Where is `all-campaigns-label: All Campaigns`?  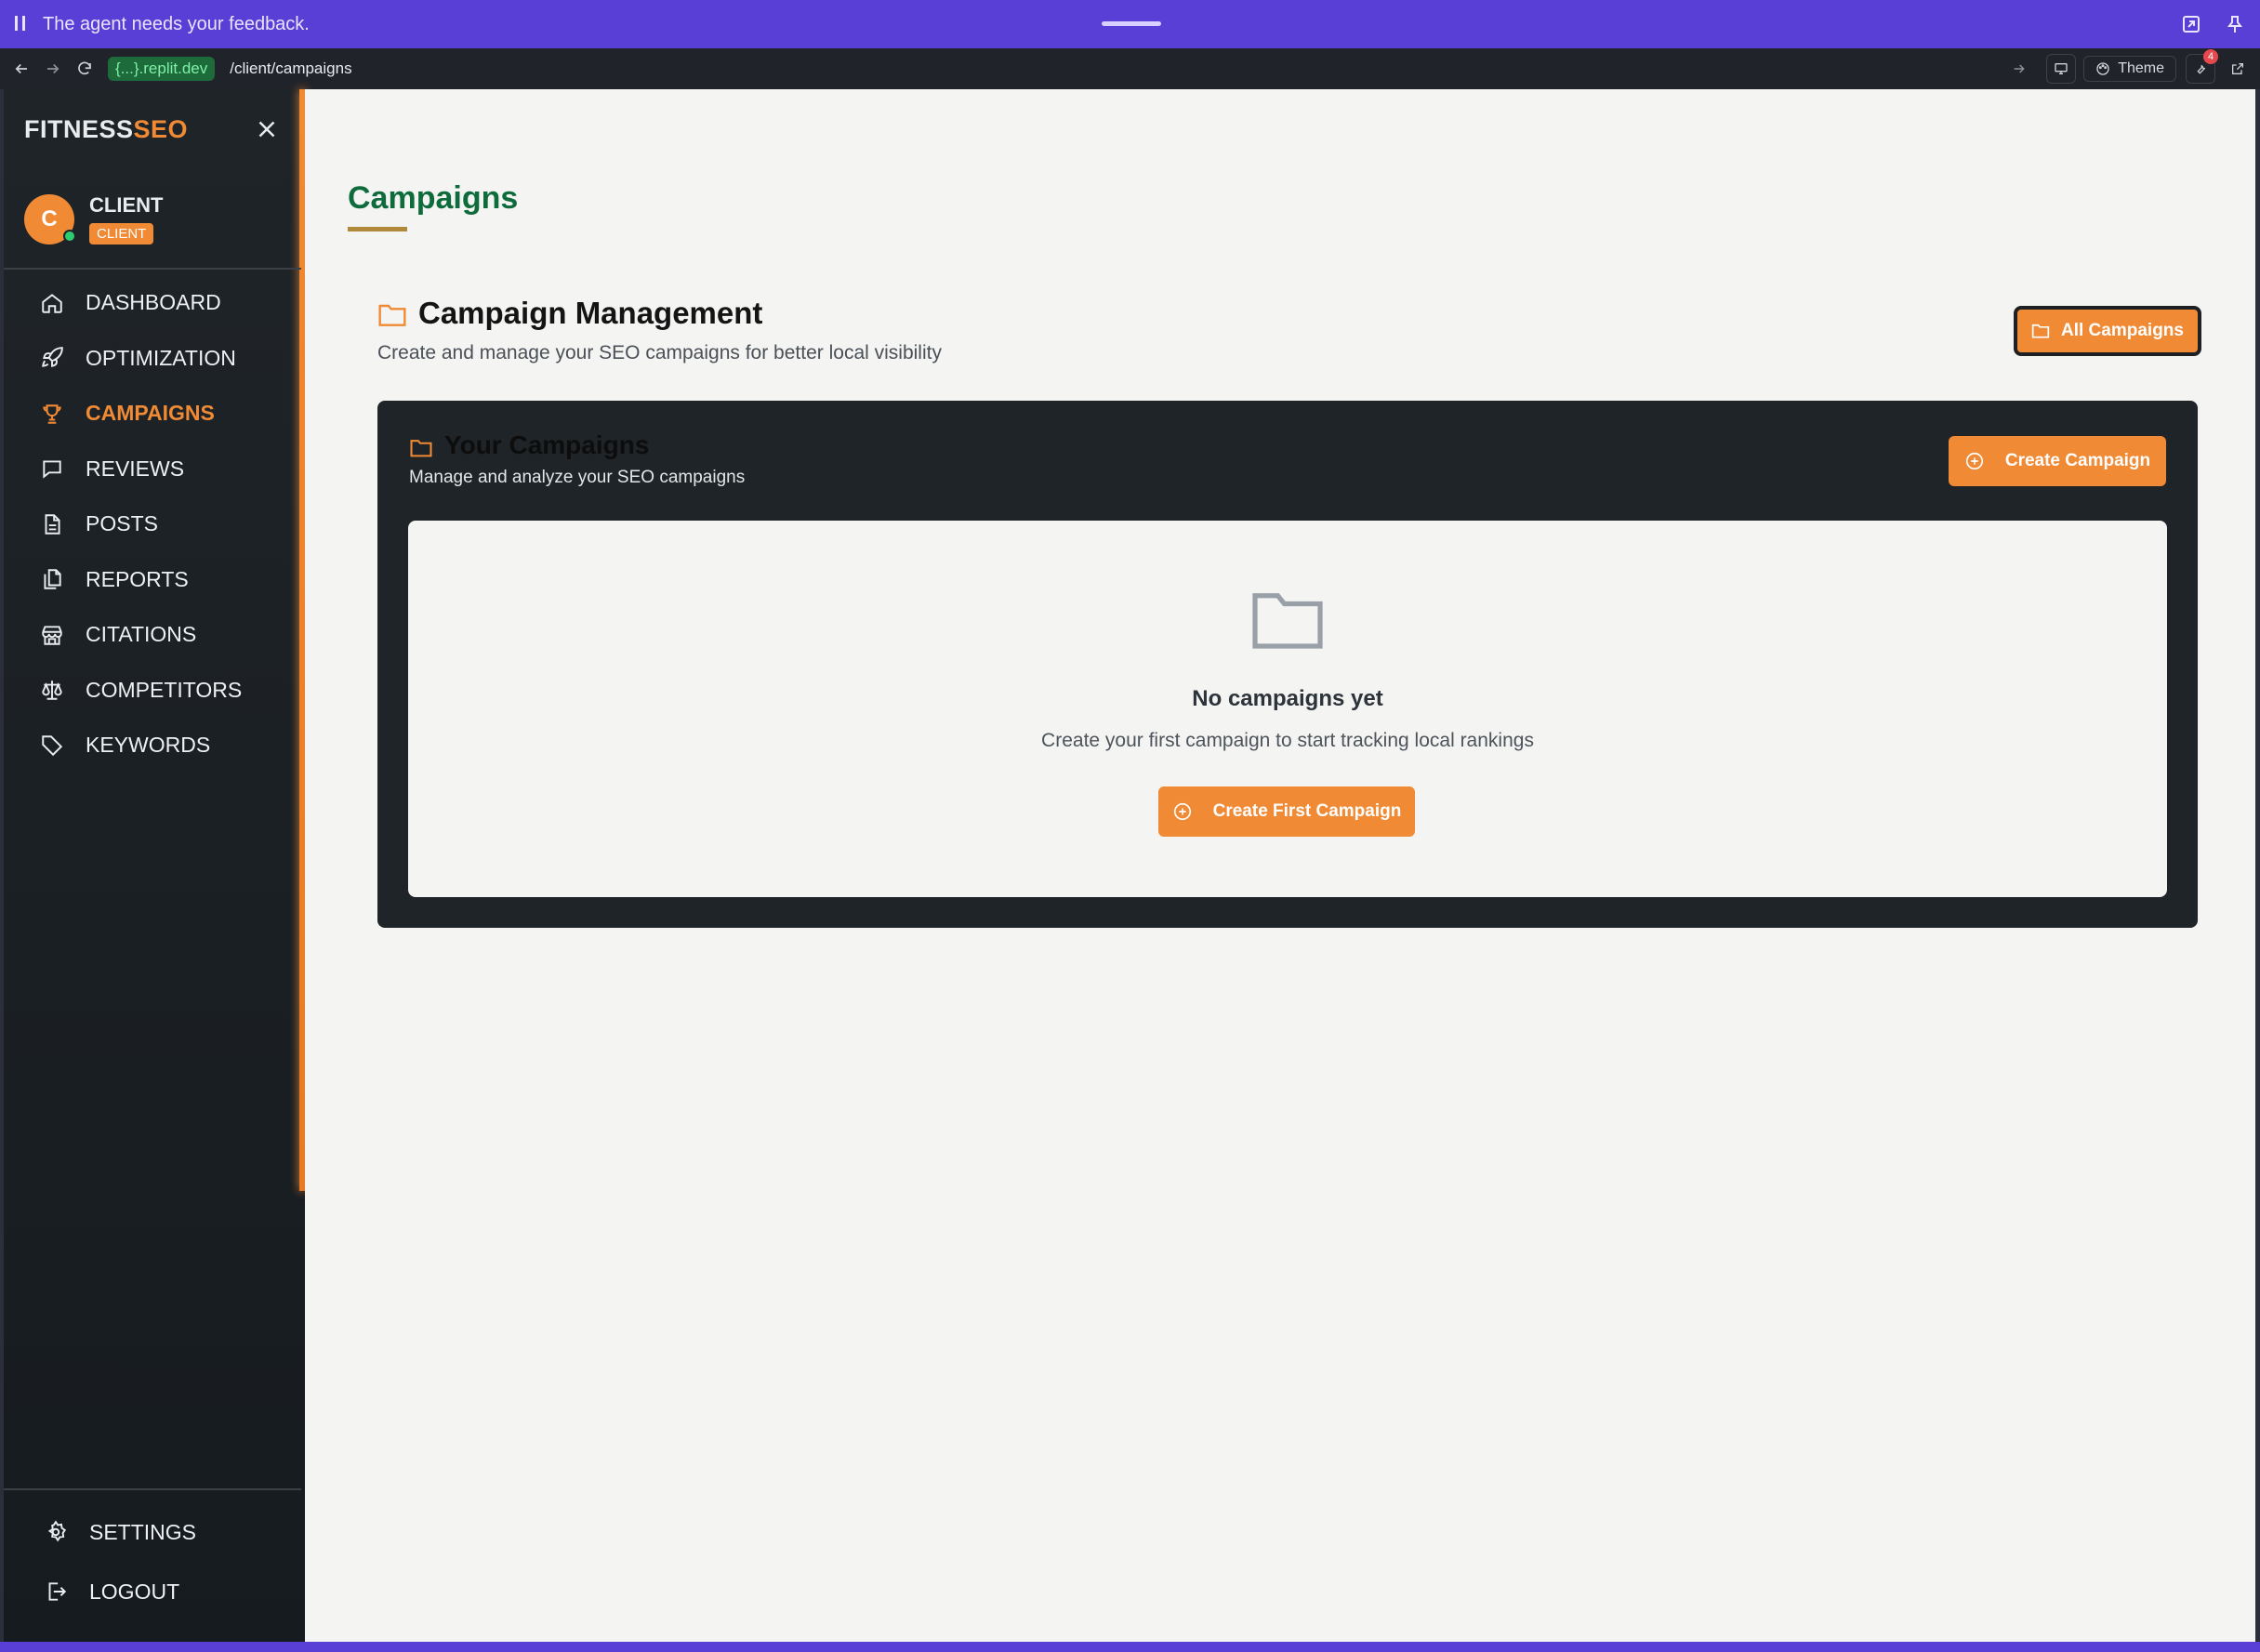
all-campaigns-label: All Campaigns is located at coordinates (2123, 330).